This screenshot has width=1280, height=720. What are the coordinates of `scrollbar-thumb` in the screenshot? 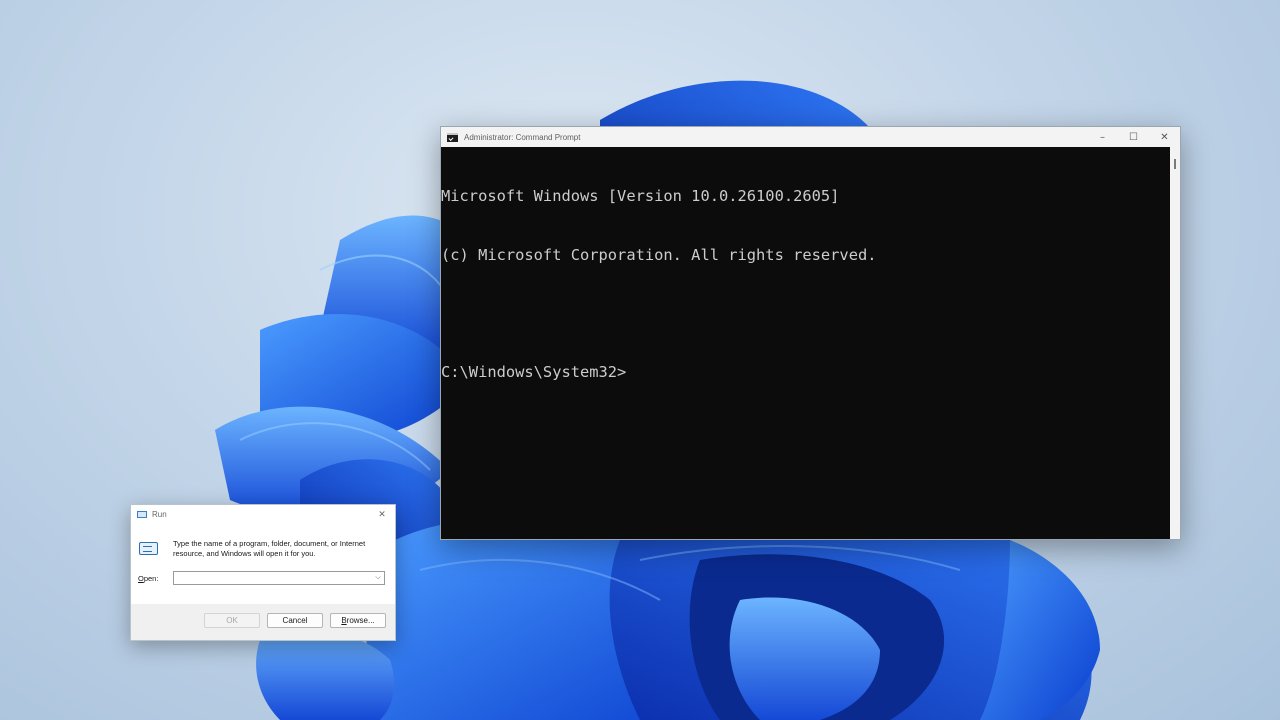 It's located at (1175, 164).